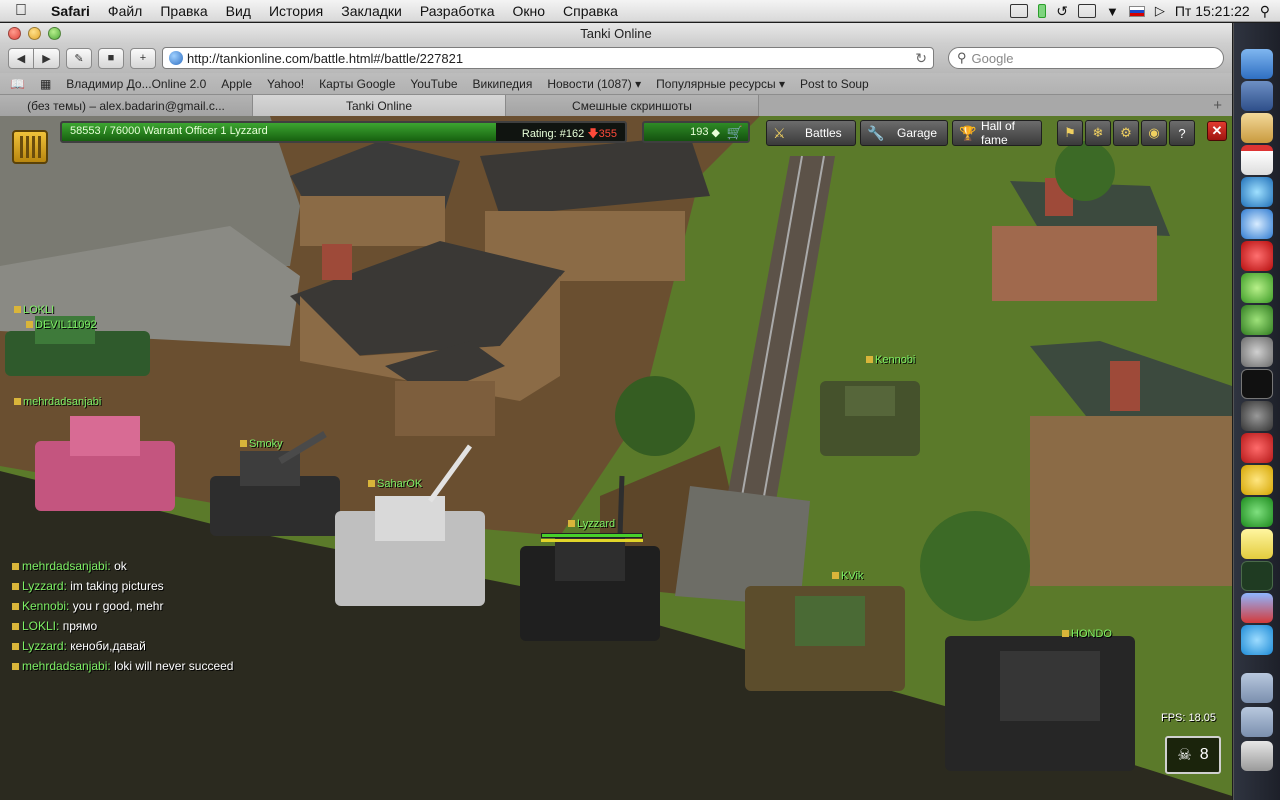  Describe the element at coordinates (1257, 756) in the screenshot. I see `trash-icon` at that location.